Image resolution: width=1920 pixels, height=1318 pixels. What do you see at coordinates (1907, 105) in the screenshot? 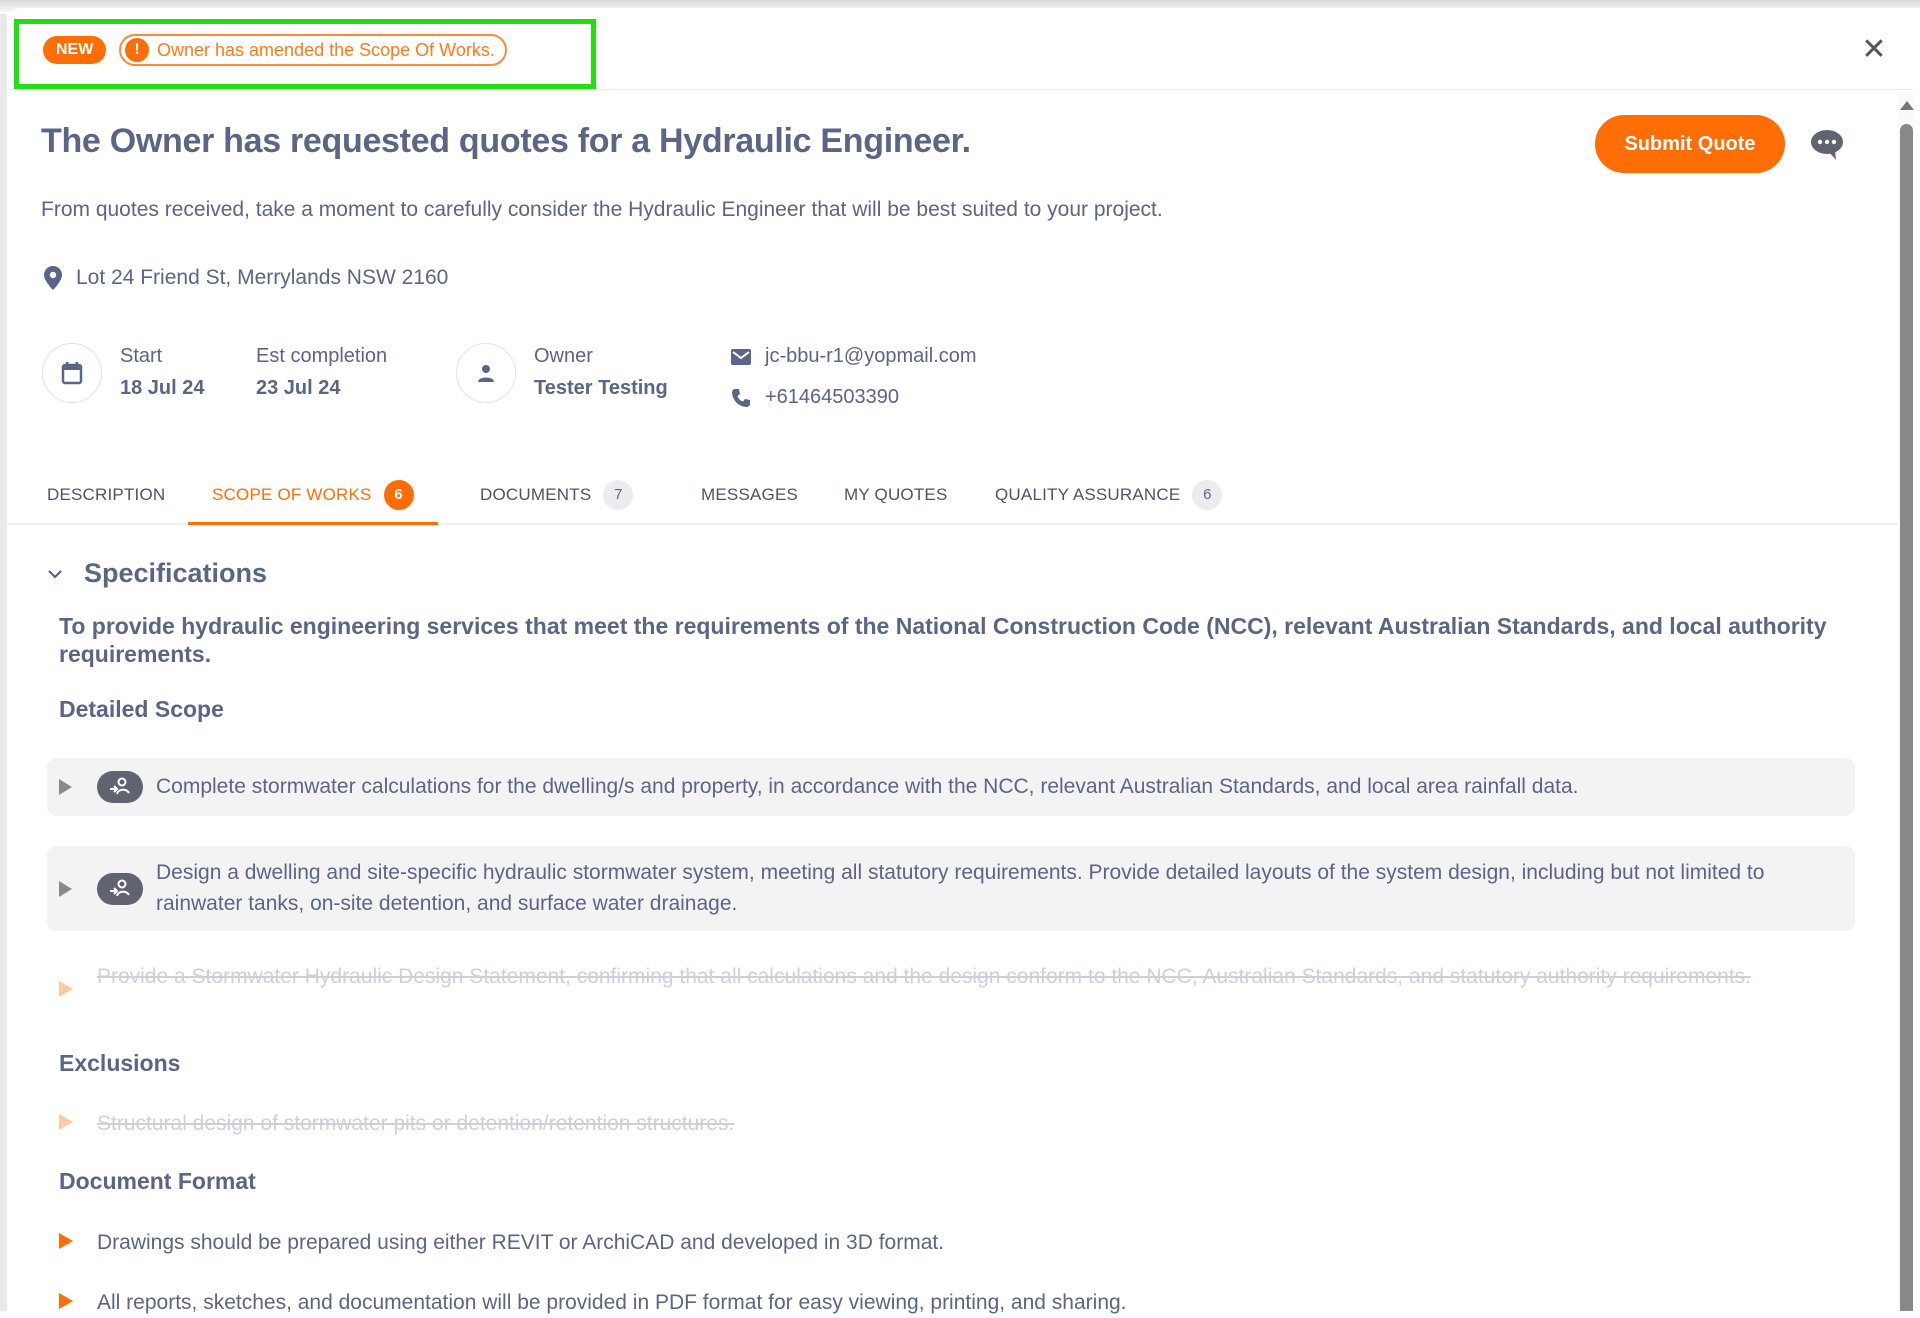
I see `scroll-up-arrow-icon` at bounding box center [1907, 105].